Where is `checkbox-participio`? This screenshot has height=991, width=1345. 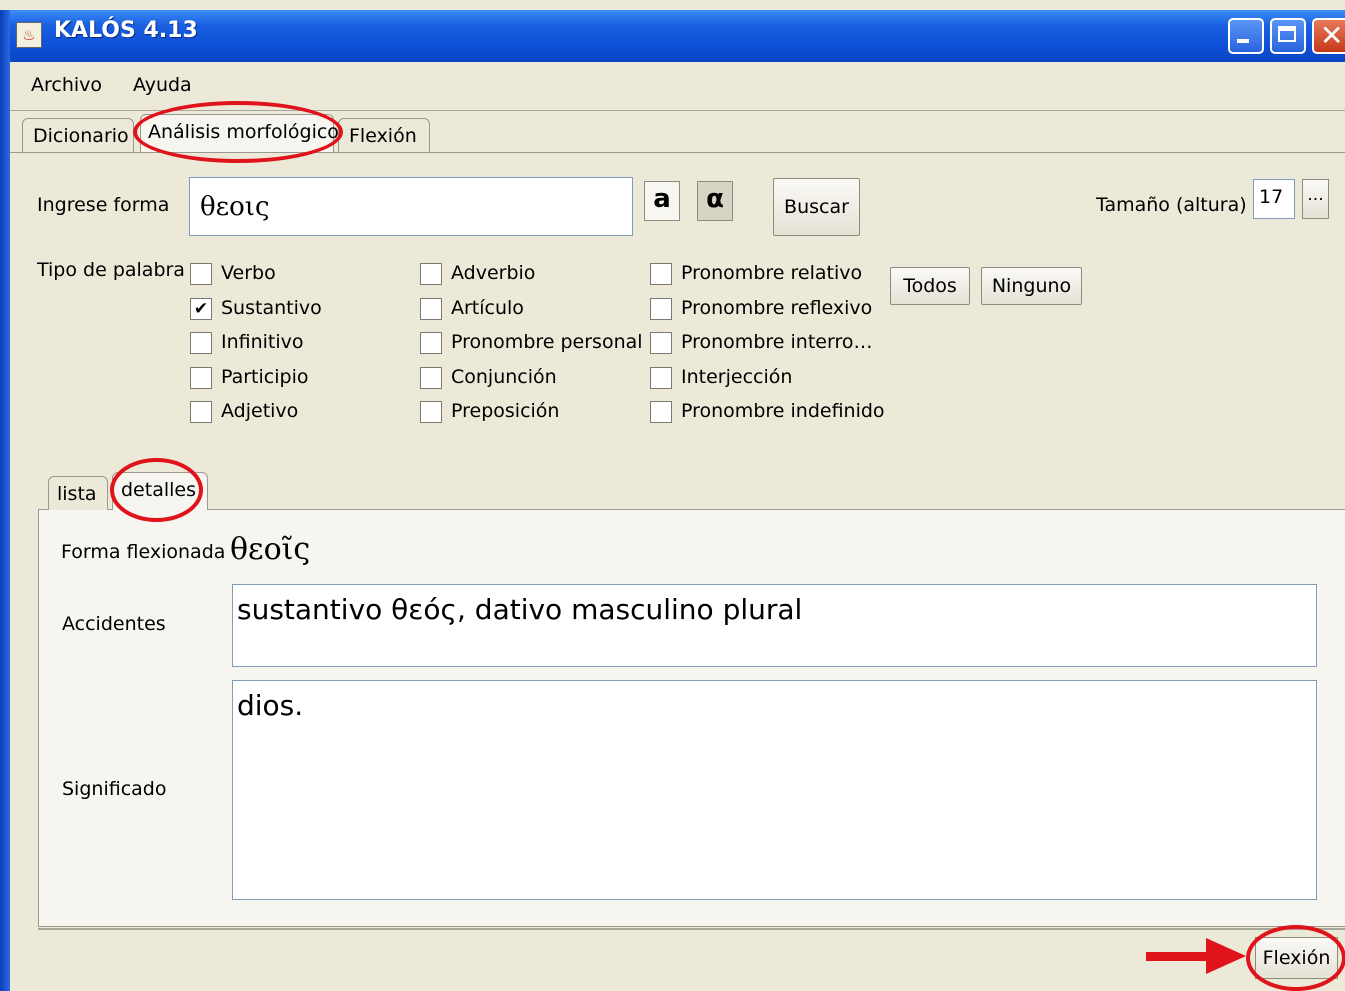 checkbox-participio is located at coordinates (201, 378).